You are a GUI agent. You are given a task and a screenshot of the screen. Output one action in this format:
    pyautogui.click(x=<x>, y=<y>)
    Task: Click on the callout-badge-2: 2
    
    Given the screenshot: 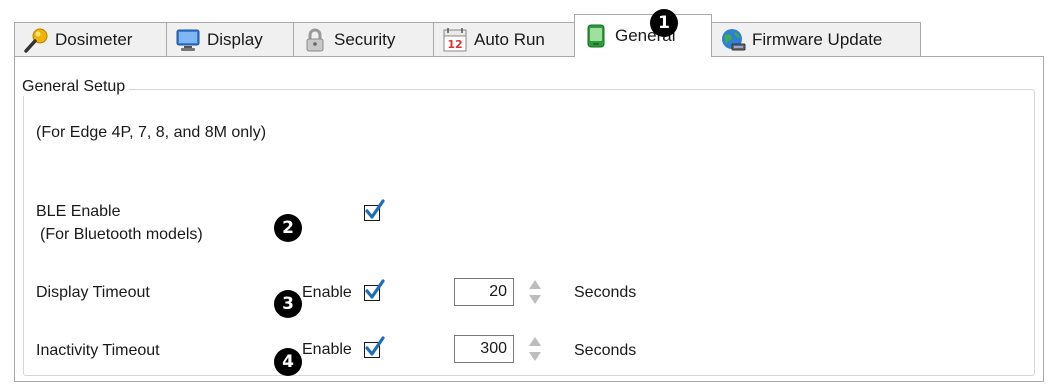 What is the action you would take?
    pyautogui.click(x=288, y=228)
    